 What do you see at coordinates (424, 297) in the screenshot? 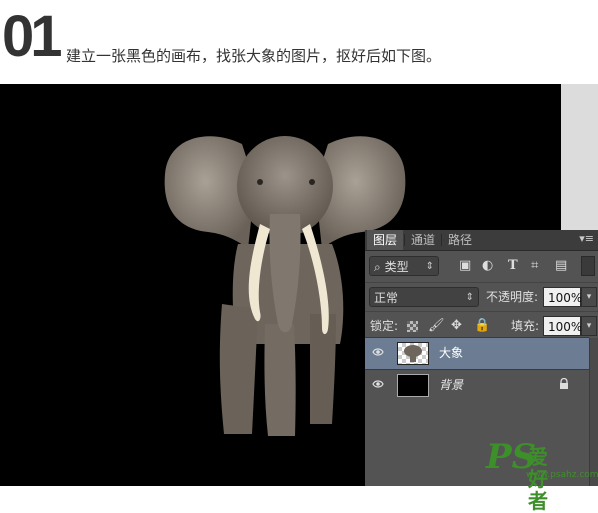
I see `blend-mode-select: 正常 ⇕` at bounding box center [424, 297].